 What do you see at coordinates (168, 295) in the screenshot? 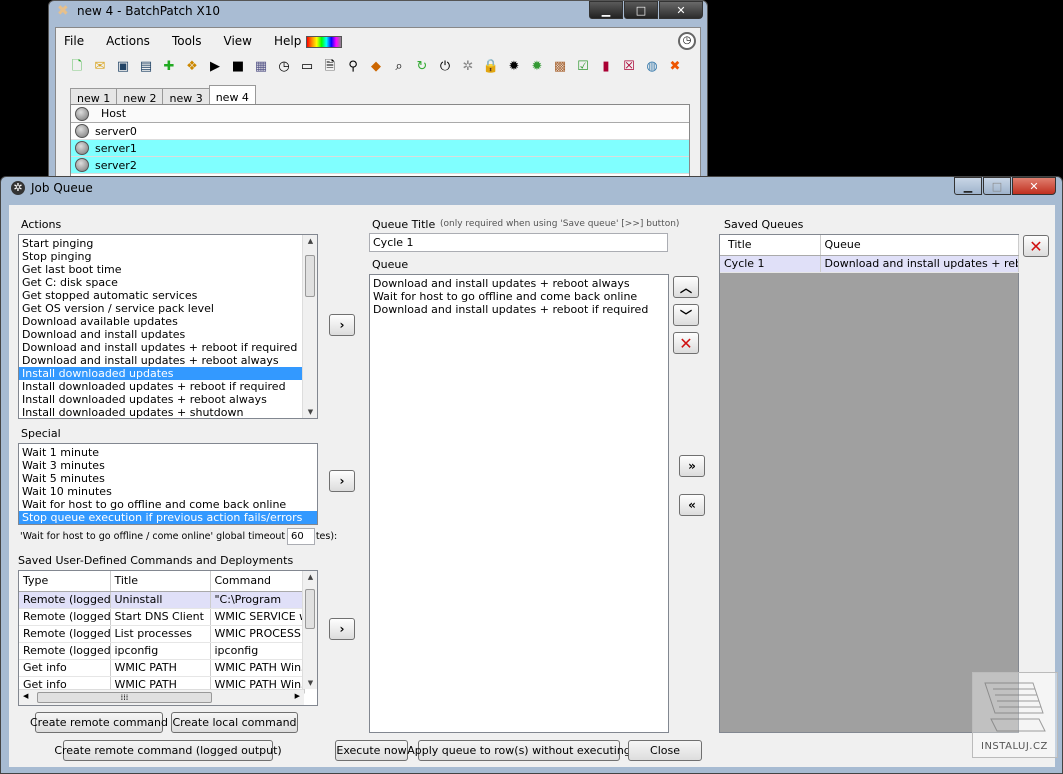
I see `action-list-item: Get stopped automatic services` at bounding box center [168, 295].